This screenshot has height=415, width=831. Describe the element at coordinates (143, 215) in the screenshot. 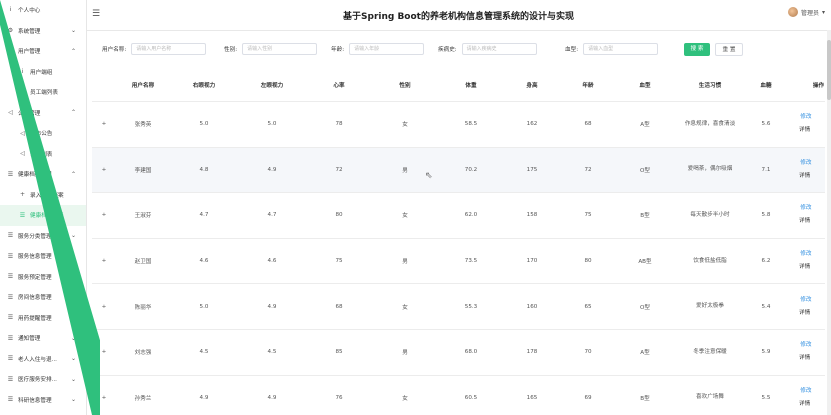

I see `table-cell: 王淑芬` at that location.